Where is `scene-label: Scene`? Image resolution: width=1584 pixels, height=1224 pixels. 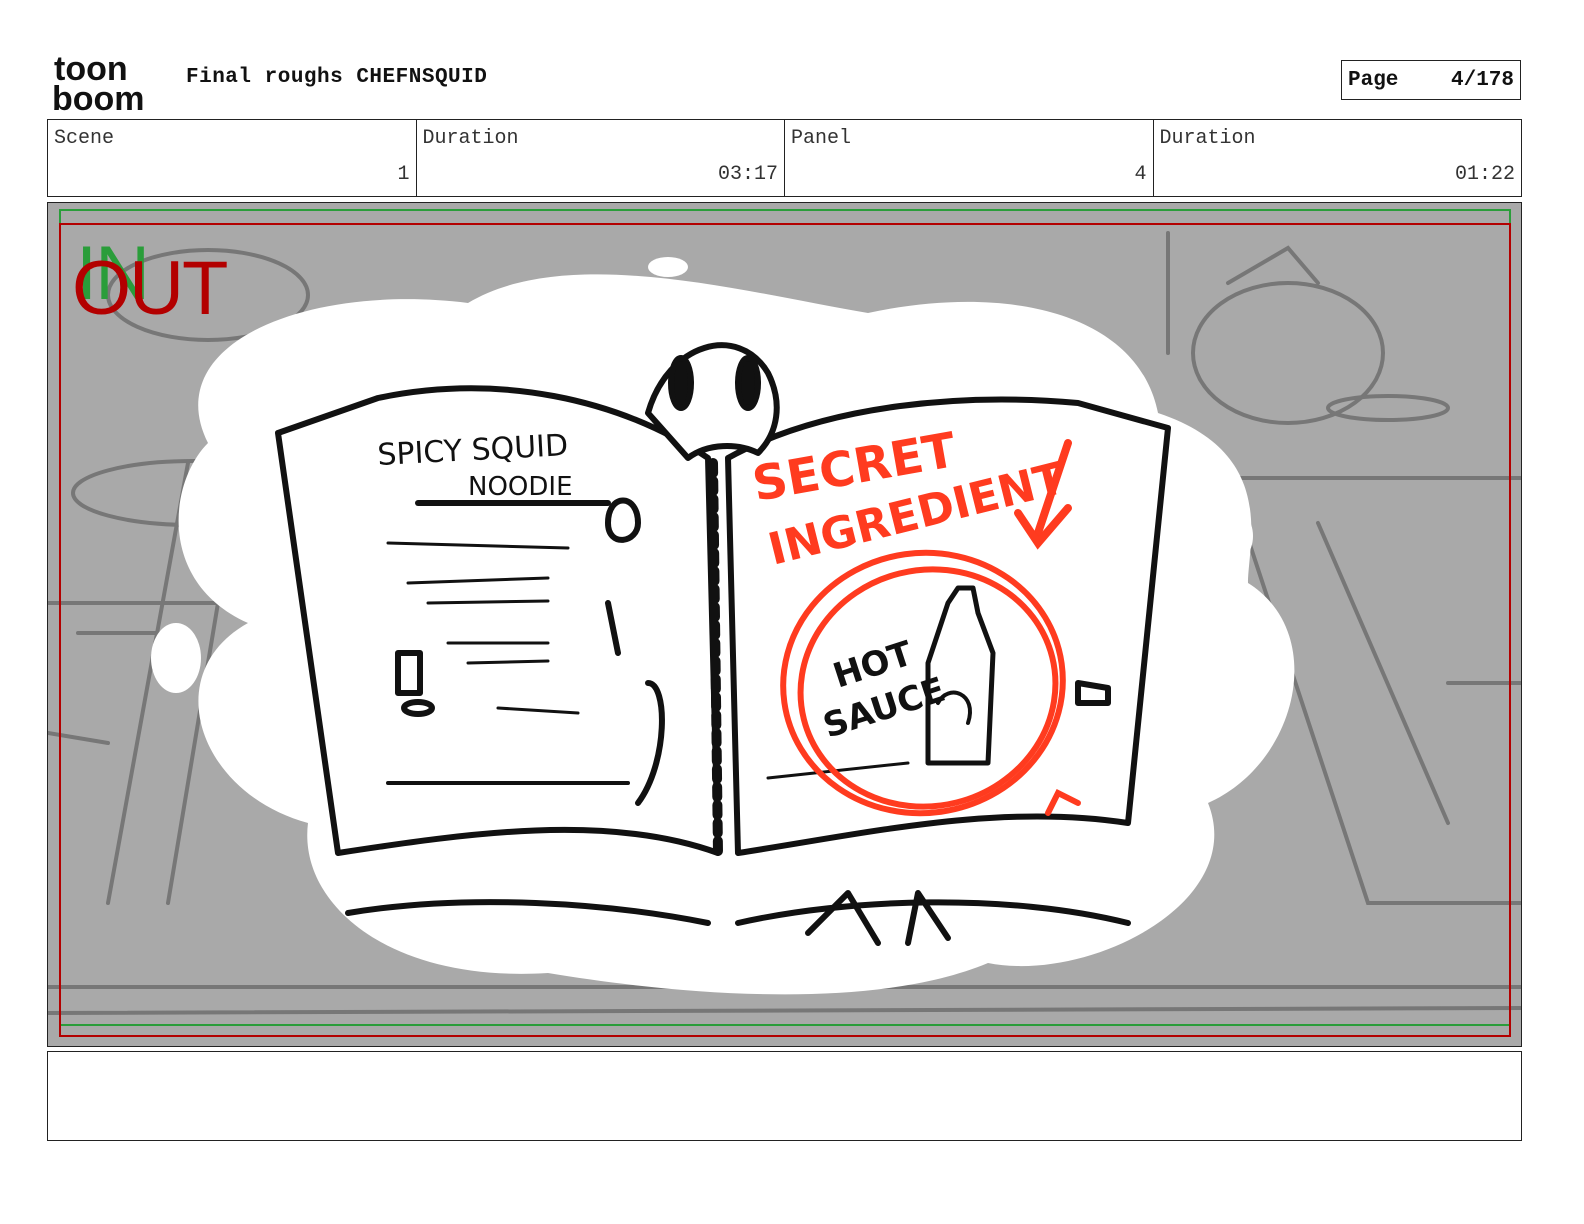
scene-label: Scene is located at coordinates (84, 138).